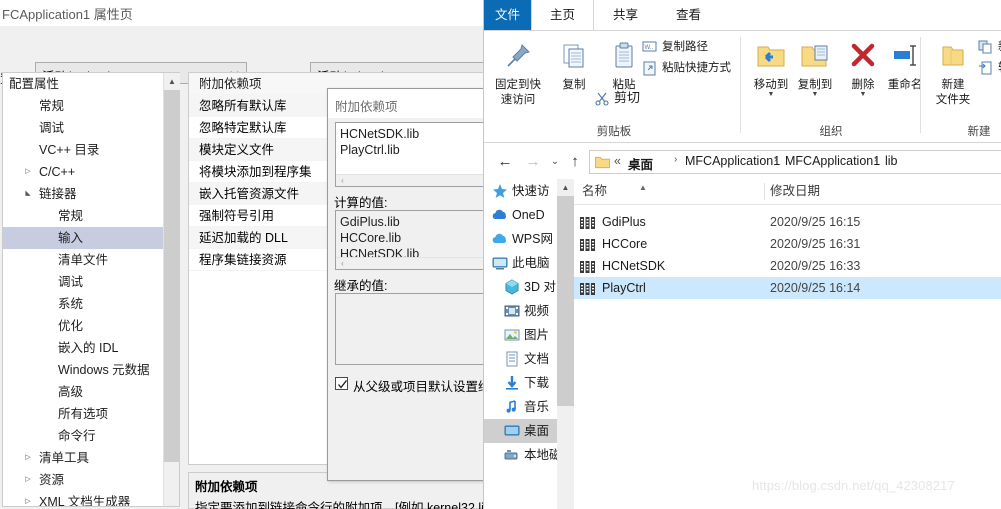 The height and width of the screenshot is (509, 1001). What do you see at coordinates (83, 172) in the screenshot?
I see `tree-item: ▷ C/C++` at bounding box center [83, 172].